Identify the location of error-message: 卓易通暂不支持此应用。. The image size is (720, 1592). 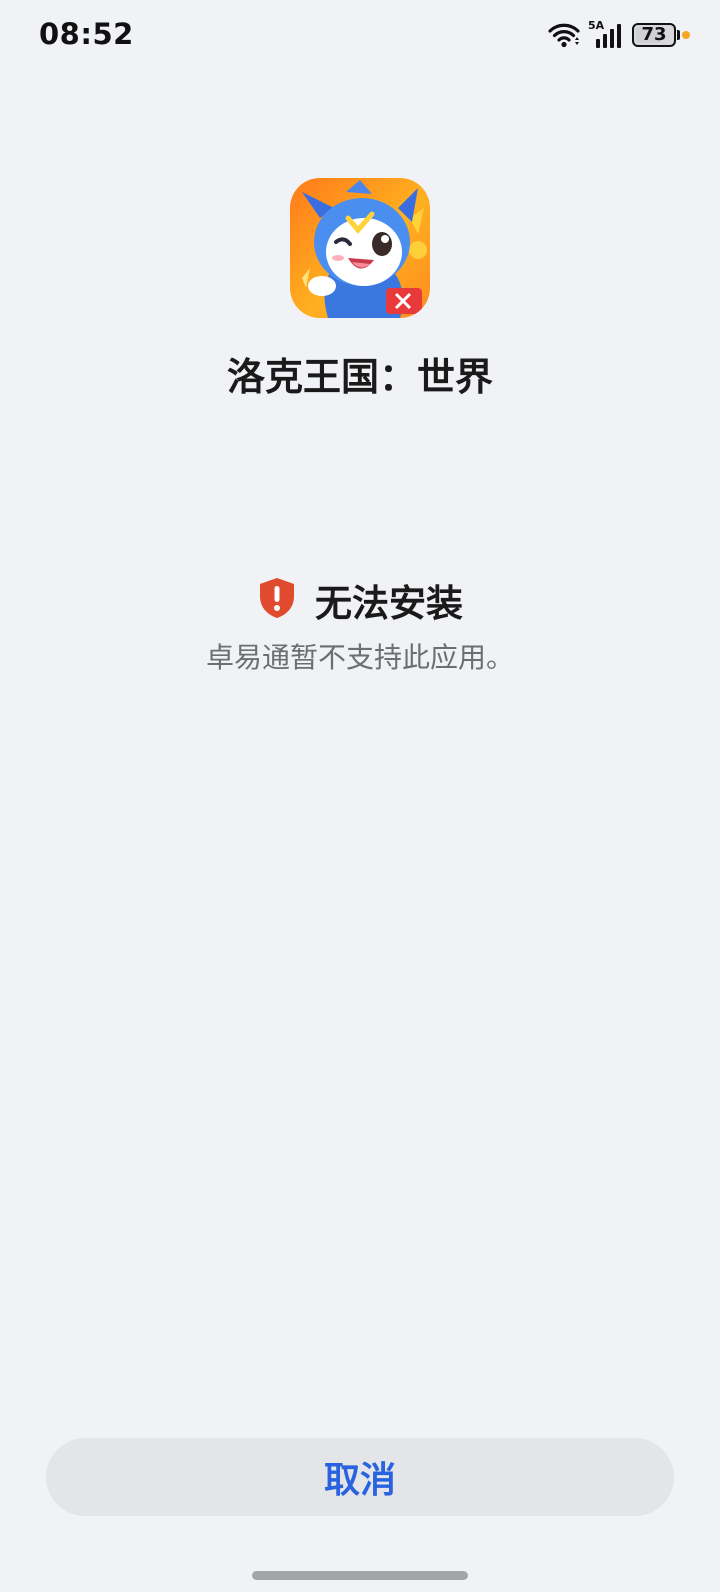
(359, 657).